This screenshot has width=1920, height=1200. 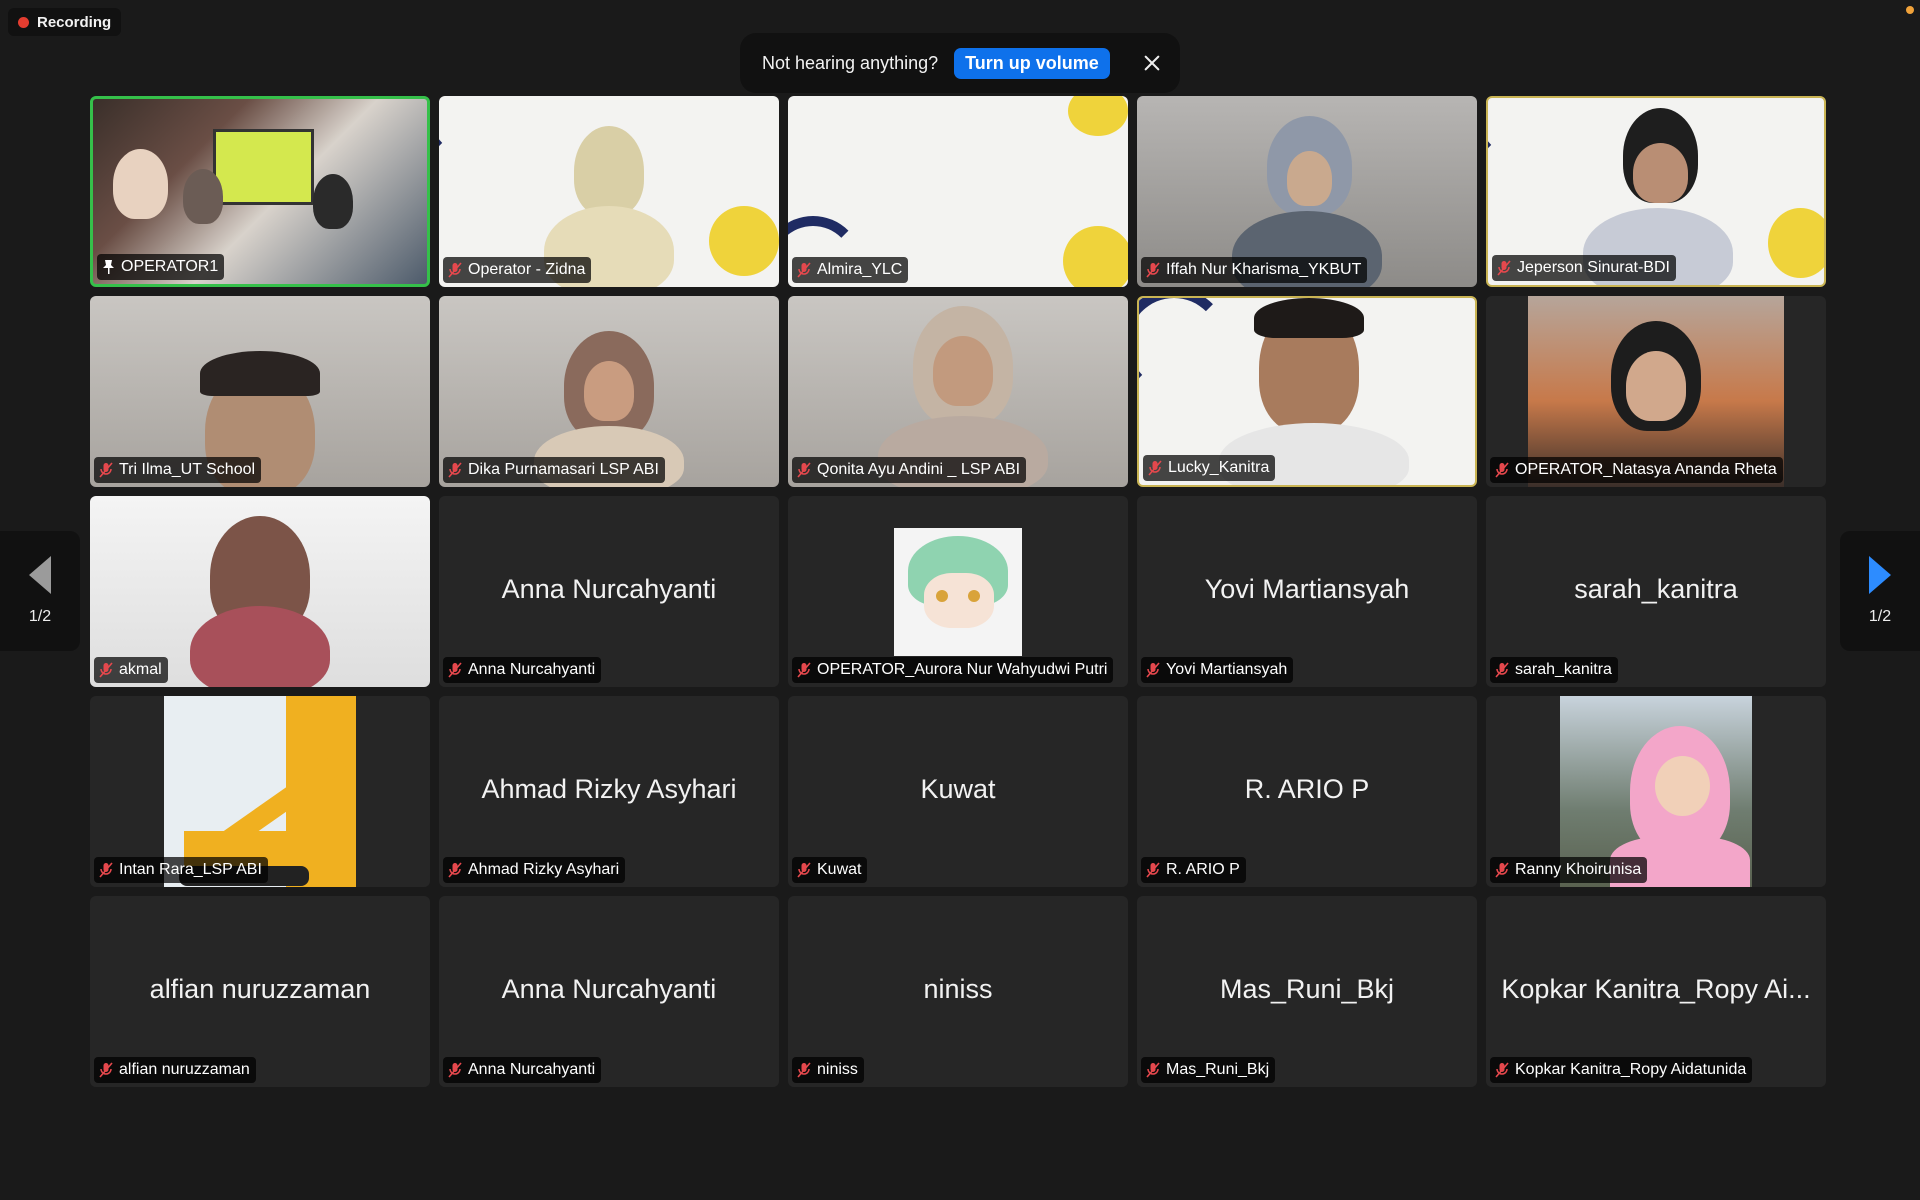 I want to click on participant-tile: Yovi Martiansyah Yovi Martiansyah, so click(x=1307, y=591).